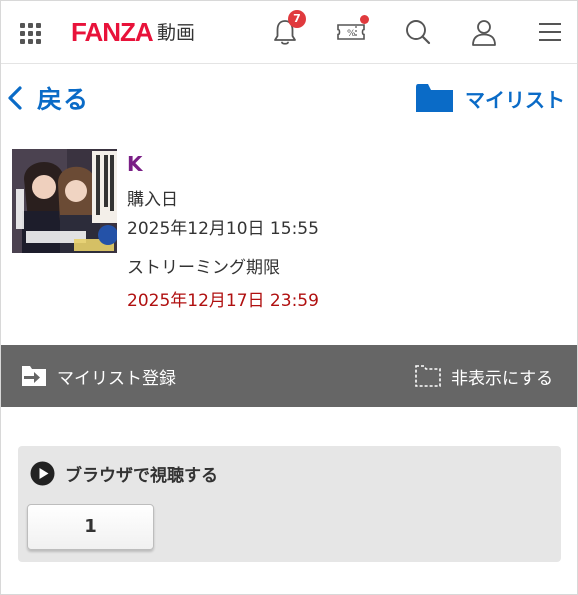  Describe the element at coordinates (434, 98) in the screenshot. I see `folder-icon` at that location.